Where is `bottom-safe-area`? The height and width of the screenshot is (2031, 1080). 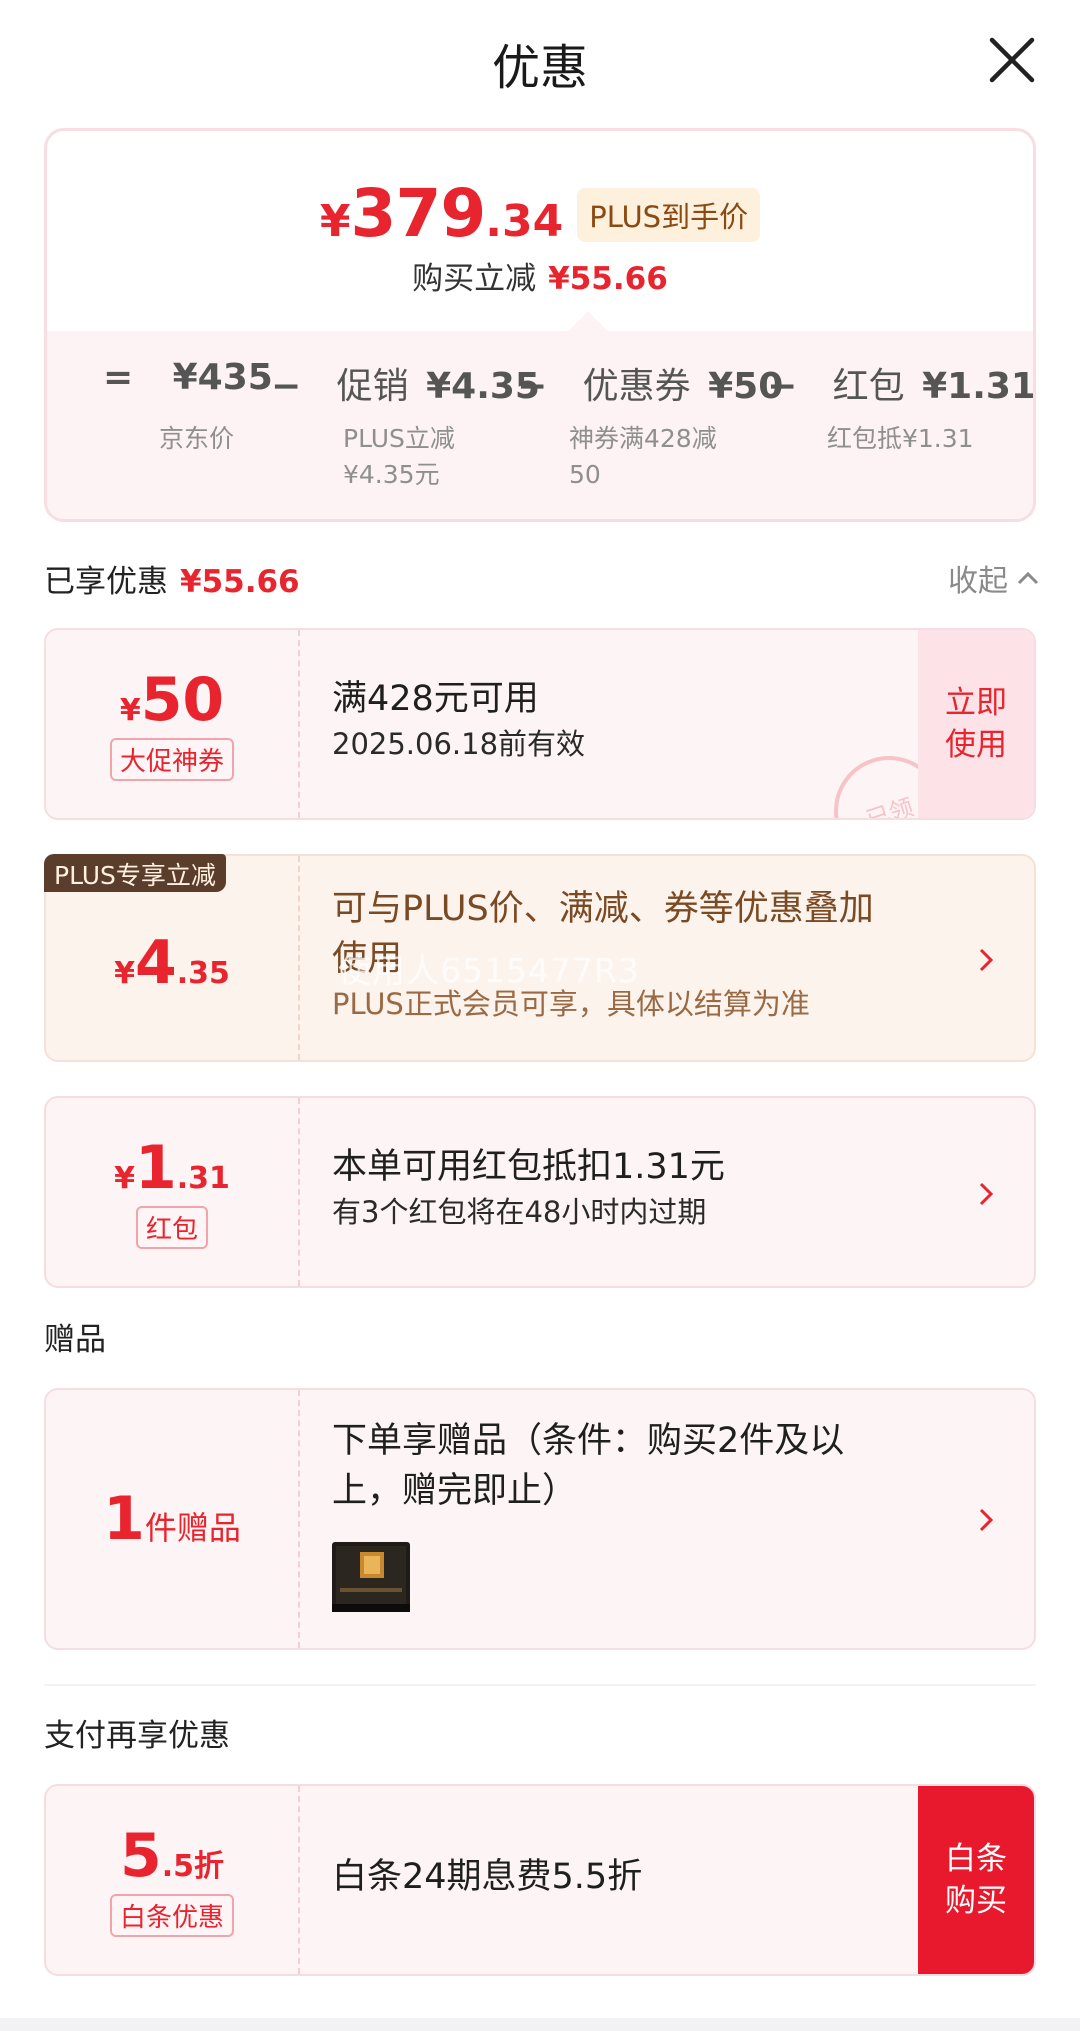
bottom-safe-area is located at coordinates (540, 2024).